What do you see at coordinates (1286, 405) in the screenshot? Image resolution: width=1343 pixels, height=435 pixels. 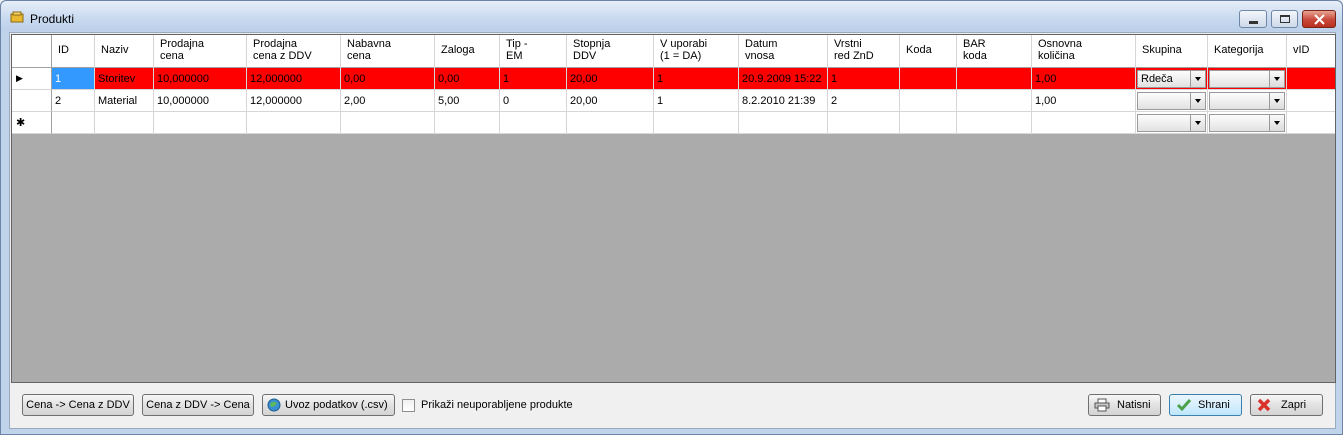 I see `zapri-button: Zapri` at bounding box center [1286, 405].